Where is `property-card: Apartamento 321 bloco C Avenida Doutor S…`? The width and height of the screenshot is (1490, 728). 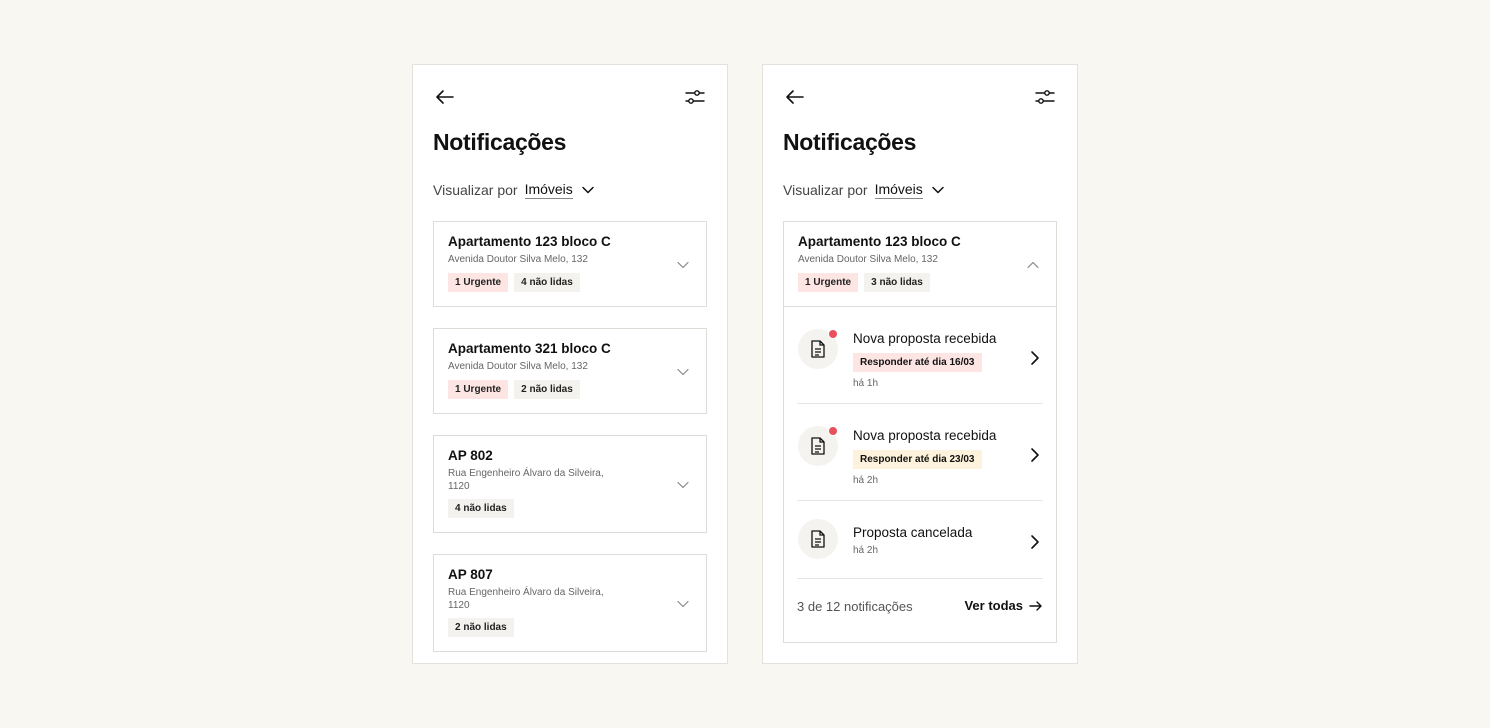 property-card: Apartamento 321 bloco C Avenida Doutor S… is located at coordinates (570, 371).